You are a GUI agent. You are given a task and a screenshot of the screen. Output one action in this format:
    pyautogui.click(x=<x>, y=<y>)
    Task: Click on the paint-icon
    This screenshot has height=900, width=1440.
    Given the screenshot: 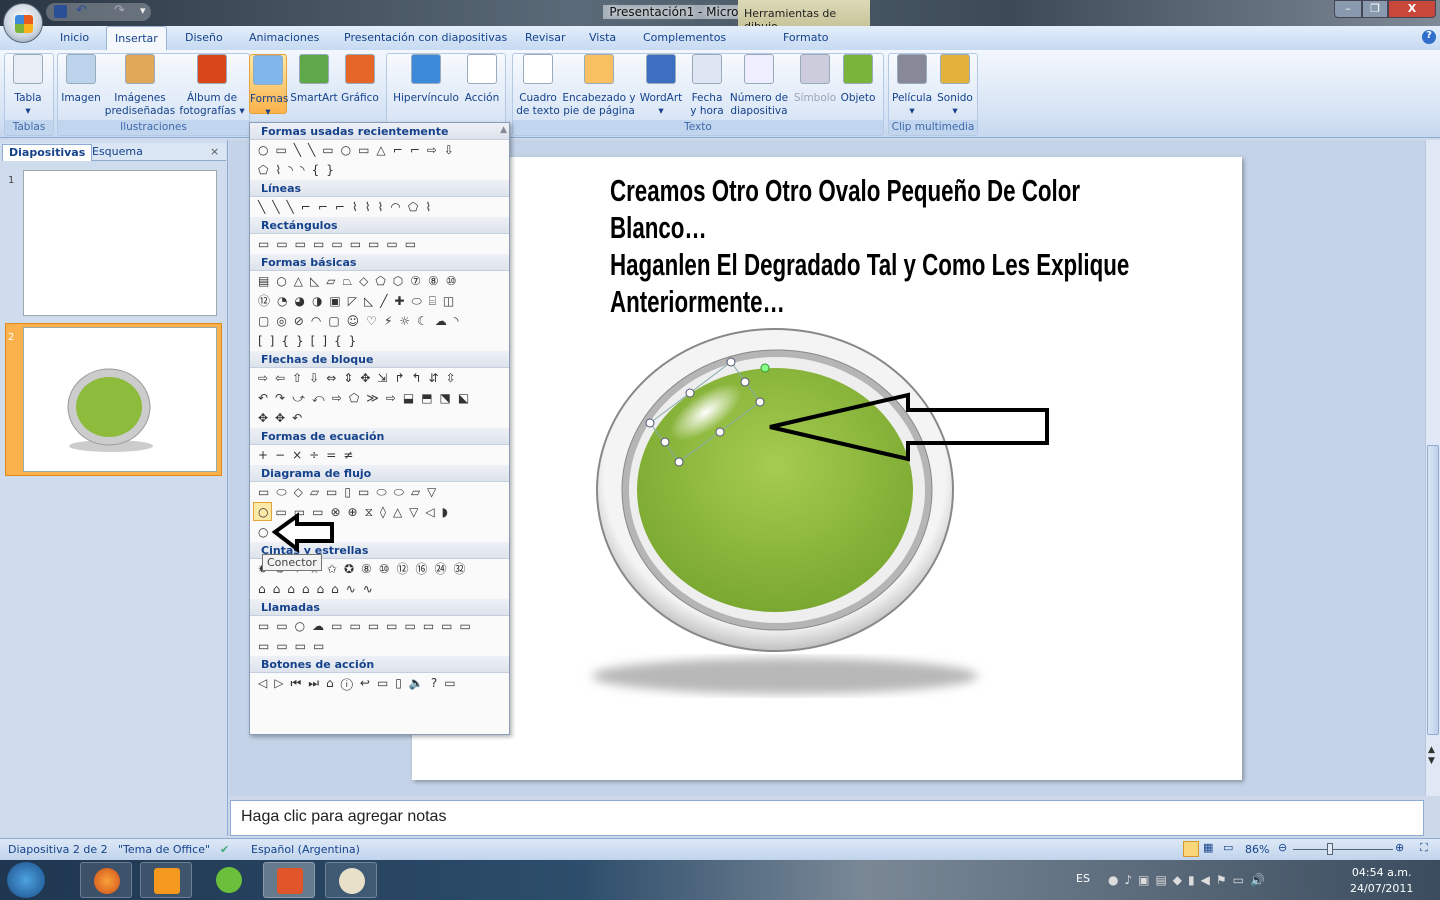 What is the action you would take?
    pyautogui.click(x=352, y=881)
    